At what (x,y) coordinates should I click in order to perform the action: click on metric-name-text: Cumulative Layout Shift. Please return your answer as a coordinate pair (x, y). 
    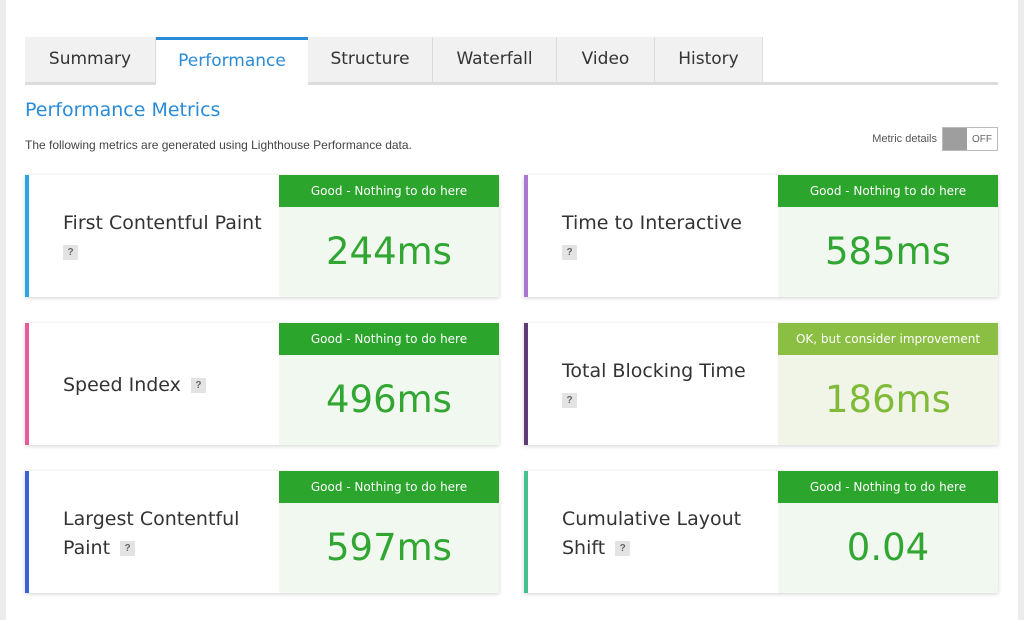
    Looking at the image, I should click on (652, 533).